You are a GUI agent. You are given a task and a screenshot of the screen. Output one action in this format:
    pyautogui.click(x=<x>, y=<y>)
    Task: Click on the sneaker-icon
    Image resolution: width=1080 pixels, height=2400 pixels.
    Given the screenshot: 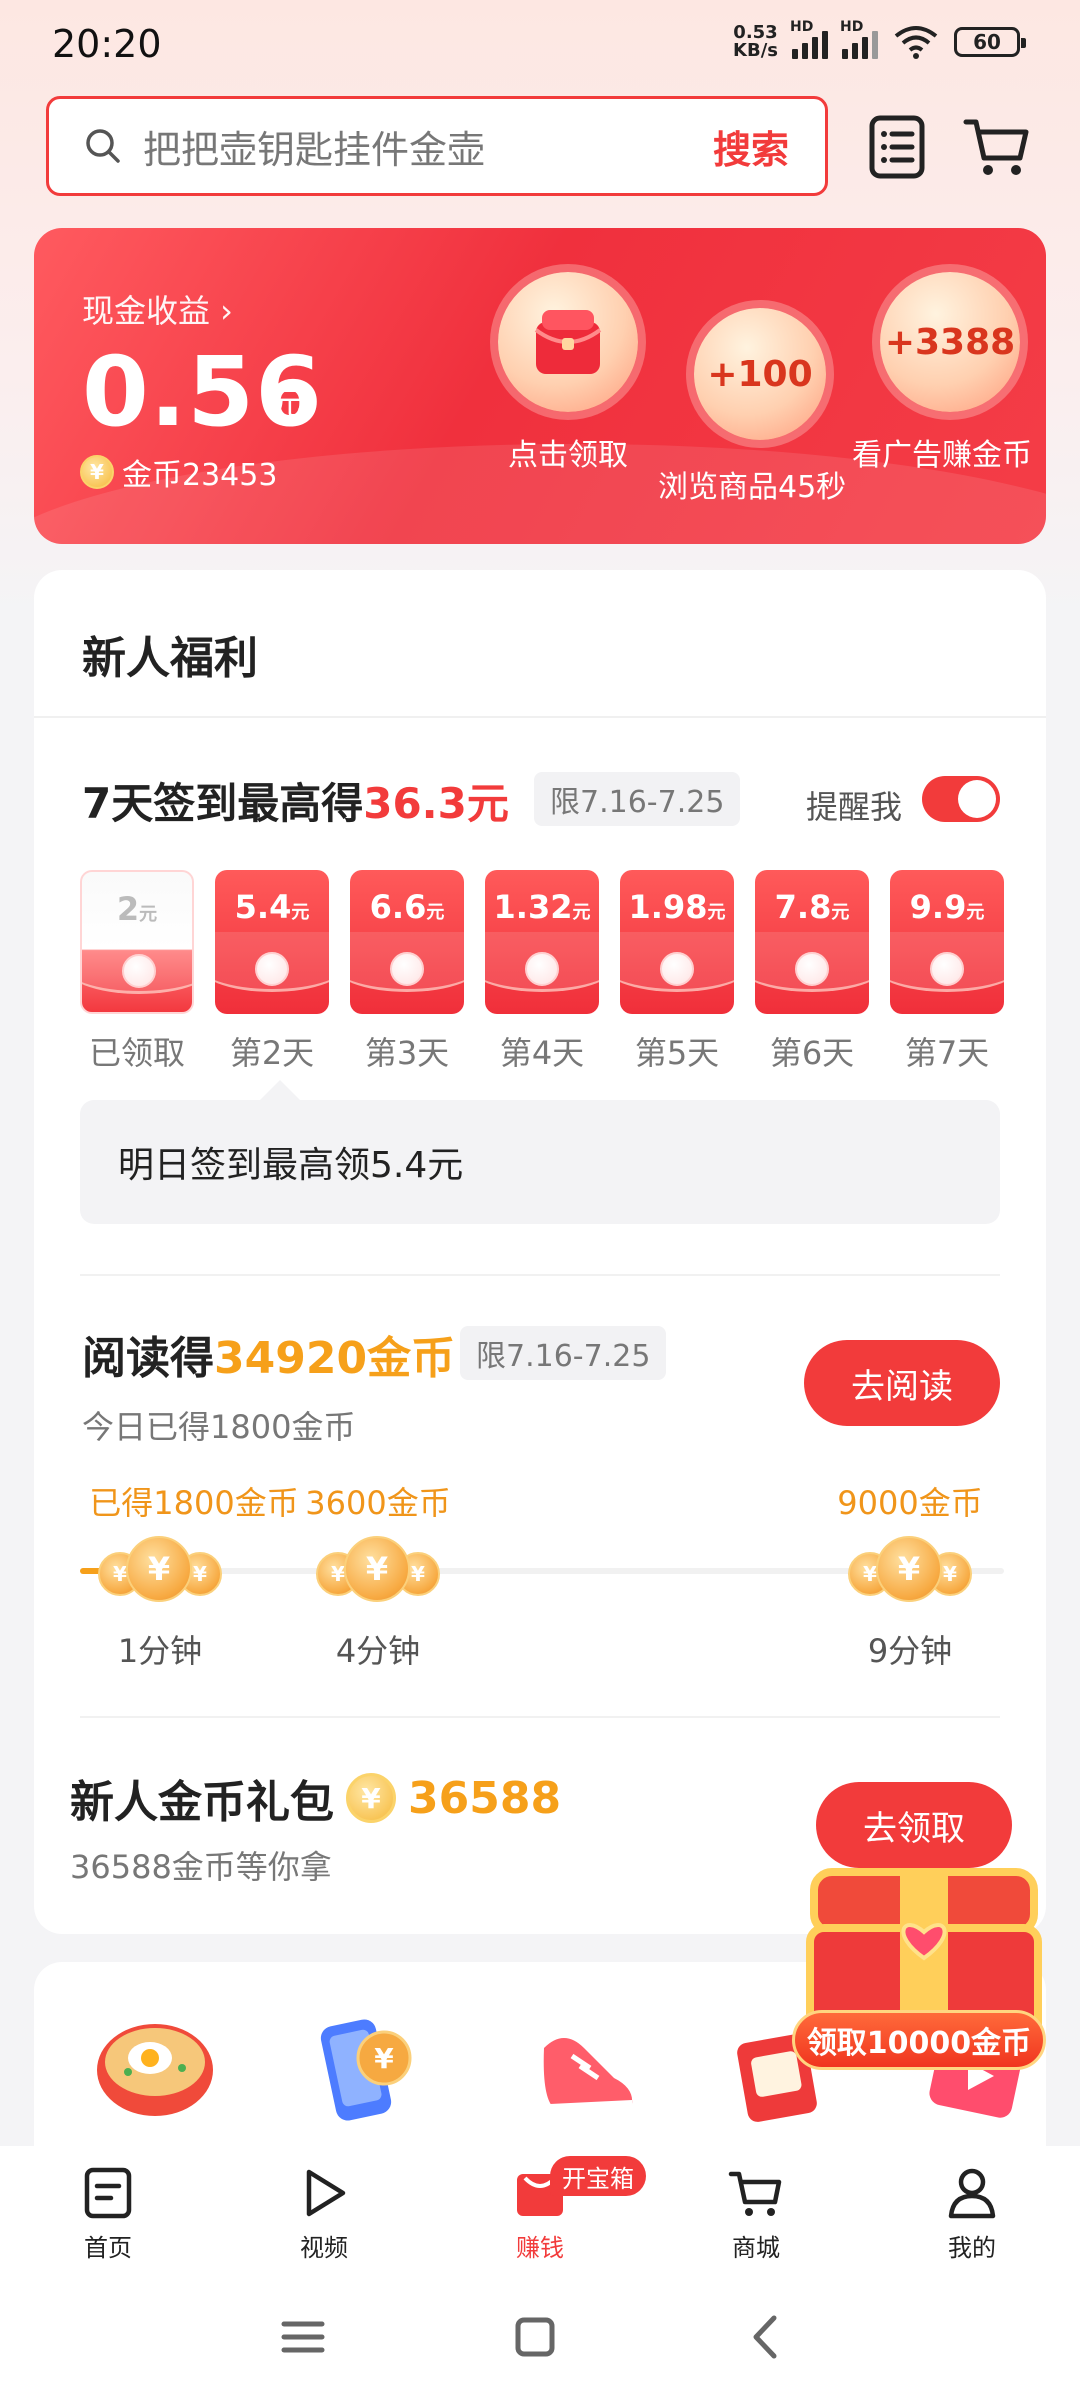 What is the action you would take?
    pyautogui.click(x=589, y=2068)
    